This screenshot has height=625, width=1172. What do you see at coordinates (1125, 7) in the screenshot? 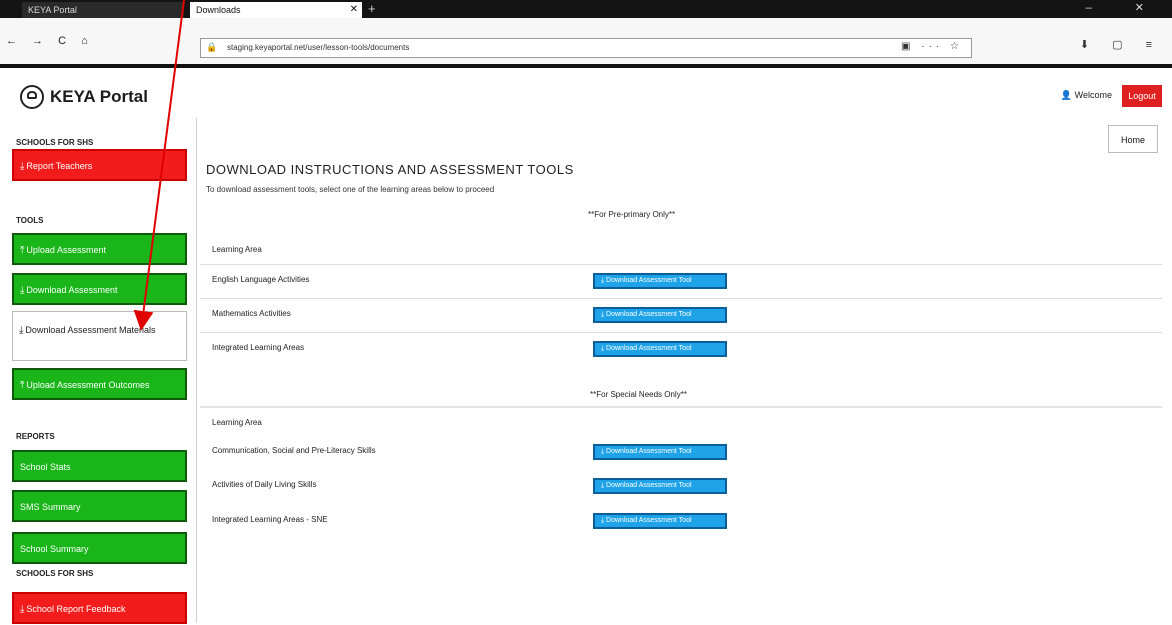
I see `window-controls: – ✕` at bounding box center [1125, 7].